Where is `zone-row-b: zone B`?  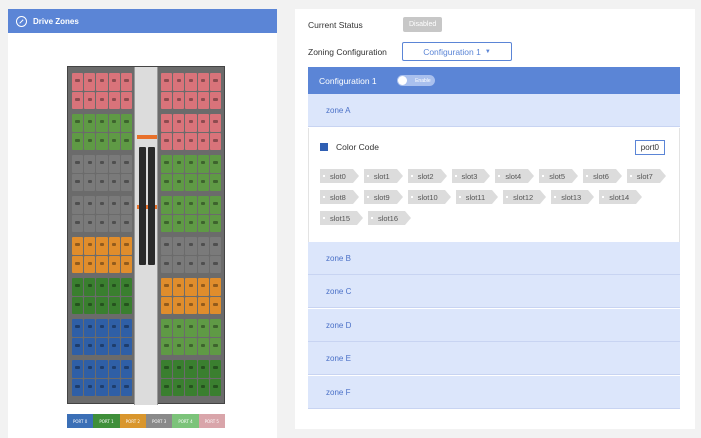
zone-row-b: zone B is located at coordinates (494, 258).